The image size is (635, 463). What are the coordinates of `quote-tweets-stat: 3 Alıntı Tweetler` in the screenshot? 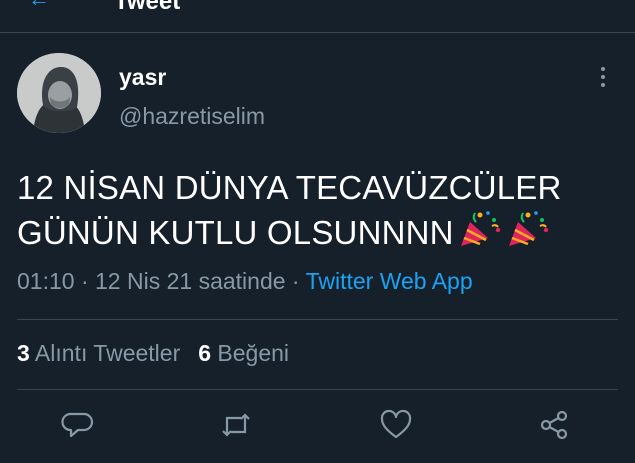 It's located at (98, 353).